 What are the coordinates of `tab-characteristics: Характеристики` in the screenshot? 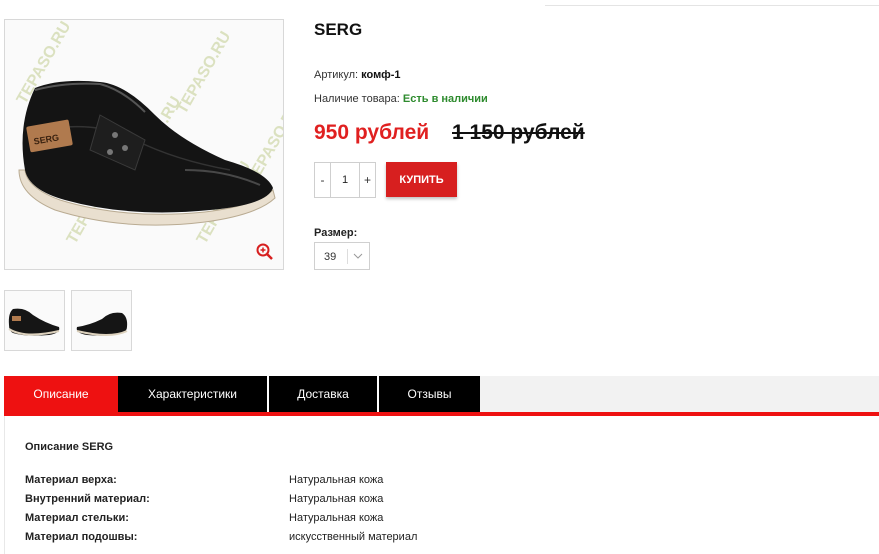 It's located at (193, 394).